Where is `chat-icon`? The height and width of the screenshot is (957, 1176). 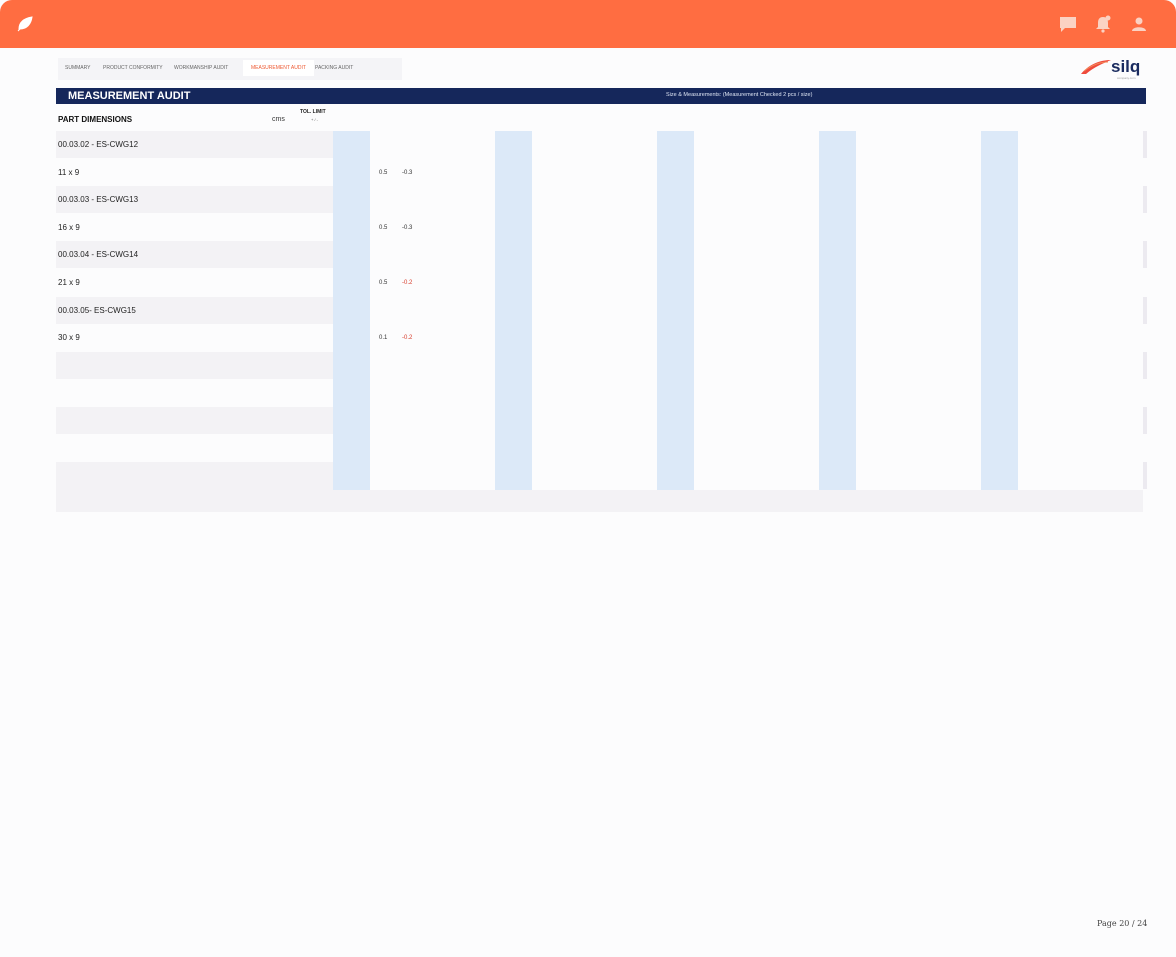
chat-icon is located at coordinates (1068, 24).